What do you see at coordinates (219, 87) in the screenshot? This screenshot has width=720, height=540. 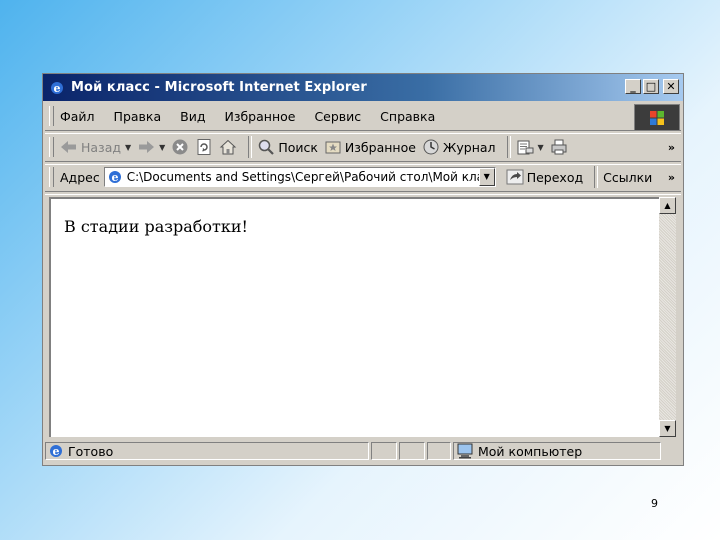 I see `window-title: Мой класс - Microsoft Internet Explorer` at bounding box center [219, 87].